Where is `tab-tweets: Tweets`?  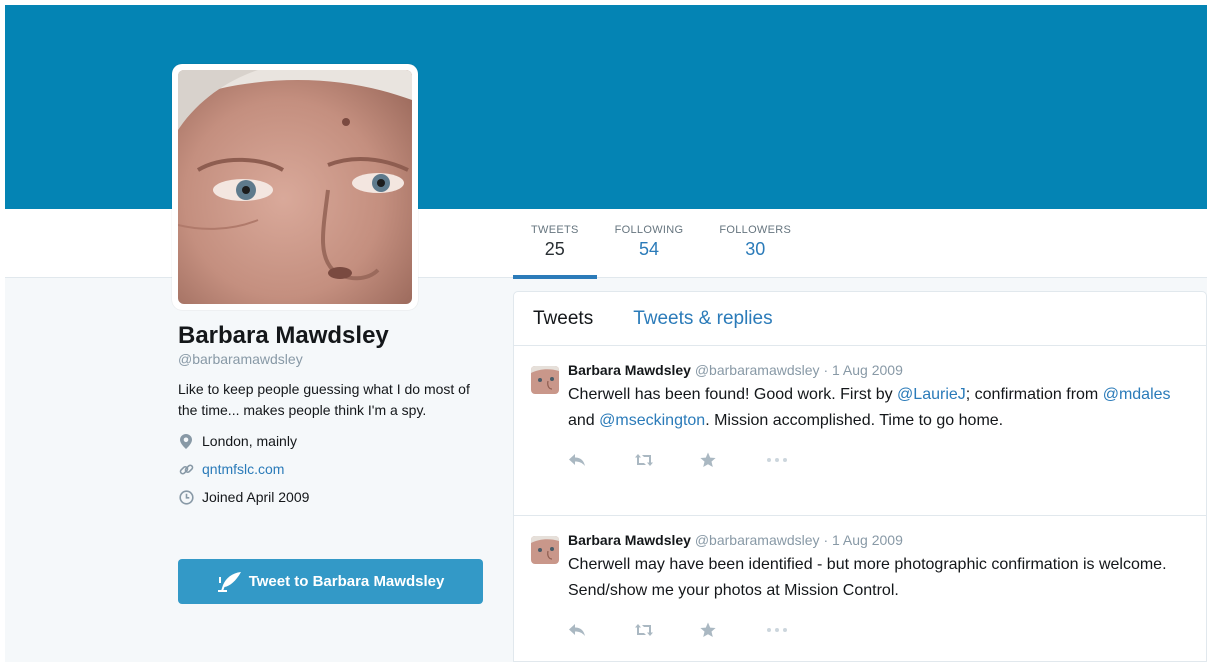 tab-tweets: Tweets is located at coordinates (563, 319).